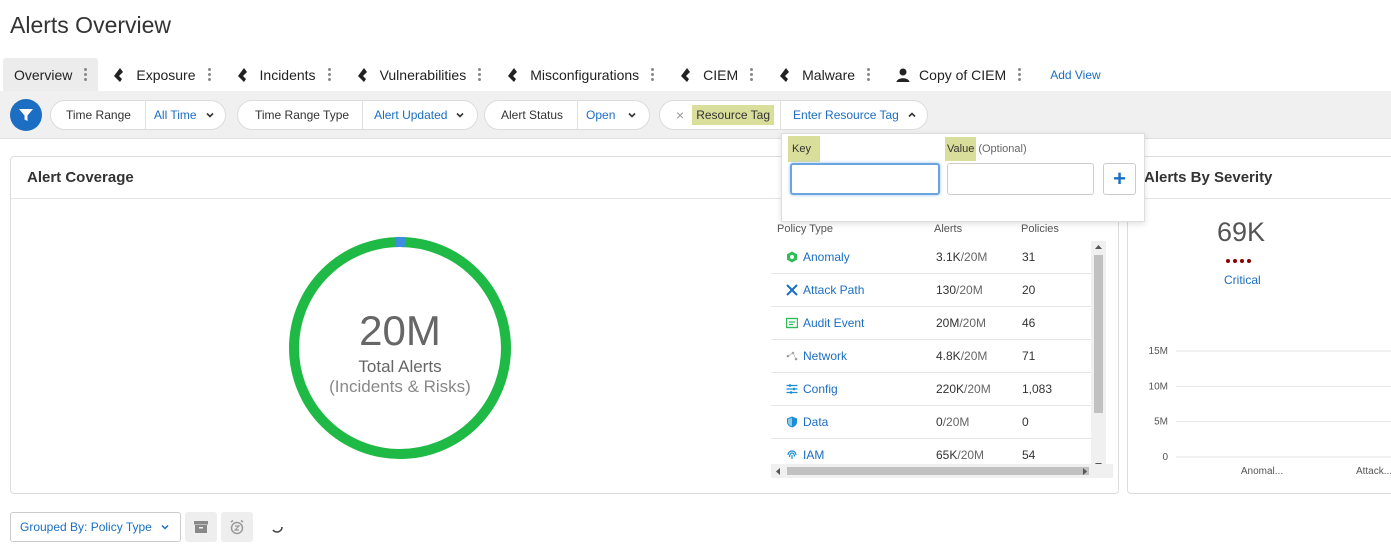 This screenshot has height=544, width=1391. What do you see at coordinates (1158, 386) in the screenshot?
I see `y-tick-label: 10M` at bounding box center [1158, 386].